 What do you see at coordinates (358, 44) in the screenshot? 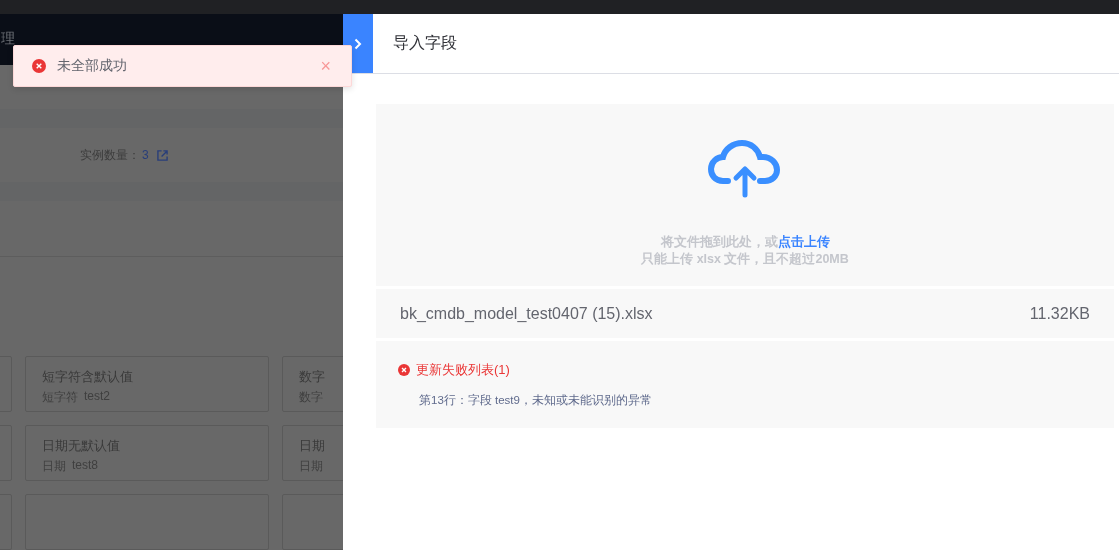
I see `chevron-right-icon` at bounding box center [358, 44].